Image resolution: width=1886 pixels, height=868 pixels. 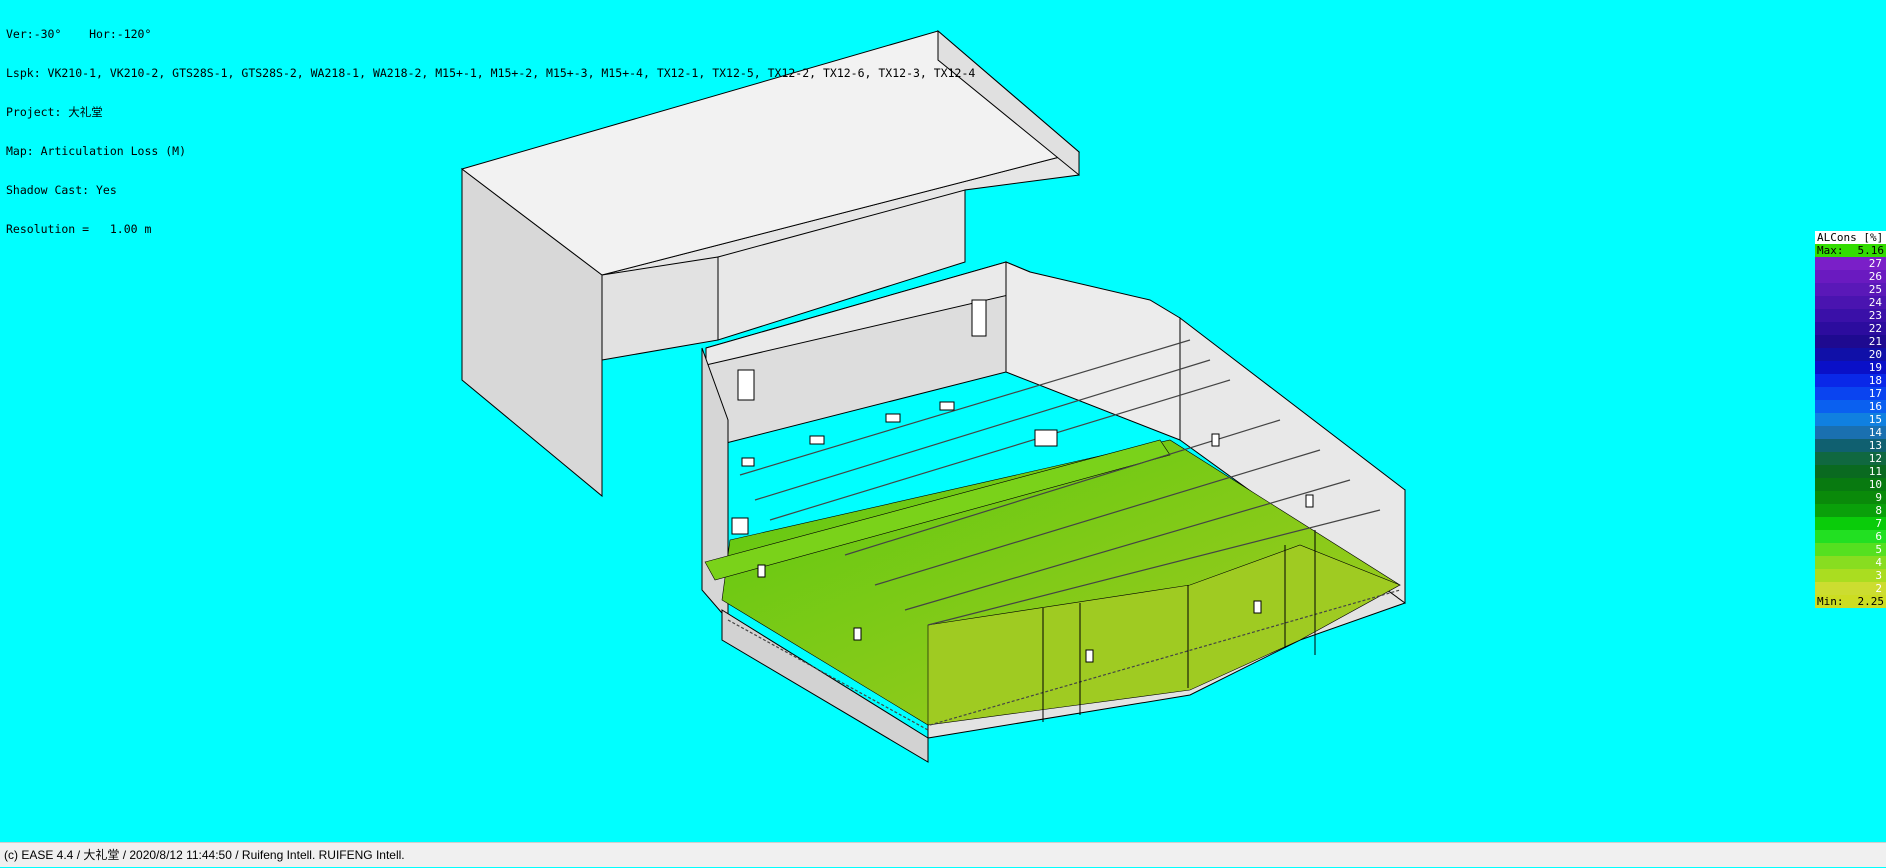 What do you see at coordinates (1850, 328) in the screenshot?
I see `legend-scale-row: 22` at bounding box center [1850, 328].